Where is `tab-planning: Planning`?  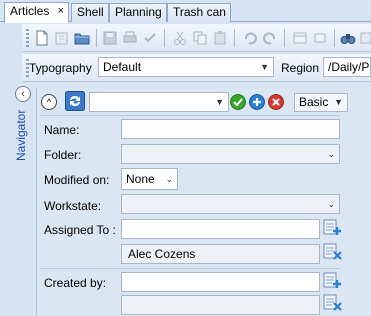
tab-planning: Planning is located at coordinates (138, 12).